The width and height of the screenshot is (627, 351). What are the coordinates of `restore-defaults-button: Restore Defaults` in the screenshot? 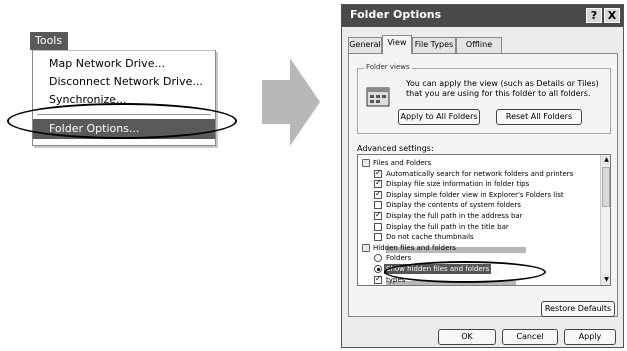 It's located at (578, 309).